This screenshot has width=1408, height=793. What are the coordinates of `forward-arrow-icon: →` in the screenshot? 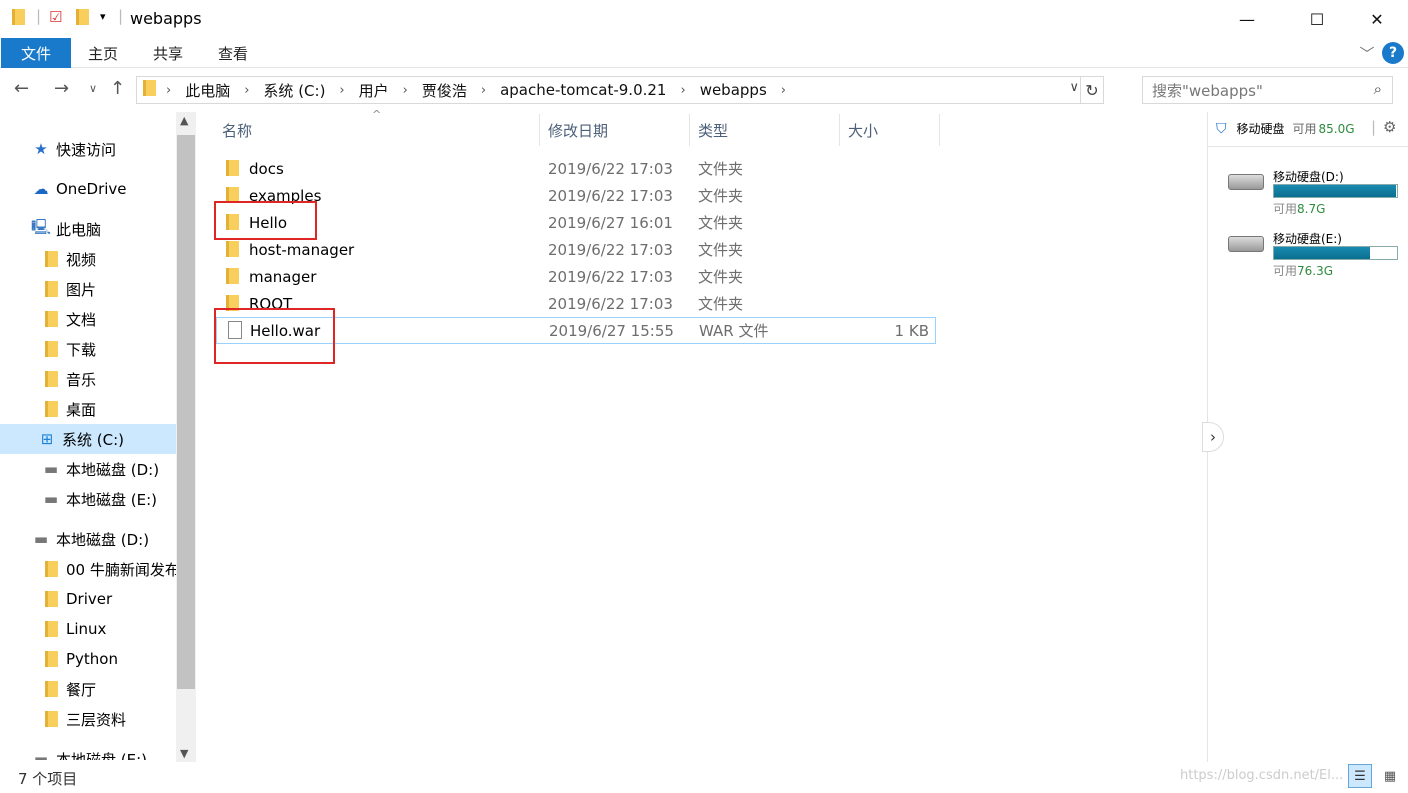 It's located at (61, 88).